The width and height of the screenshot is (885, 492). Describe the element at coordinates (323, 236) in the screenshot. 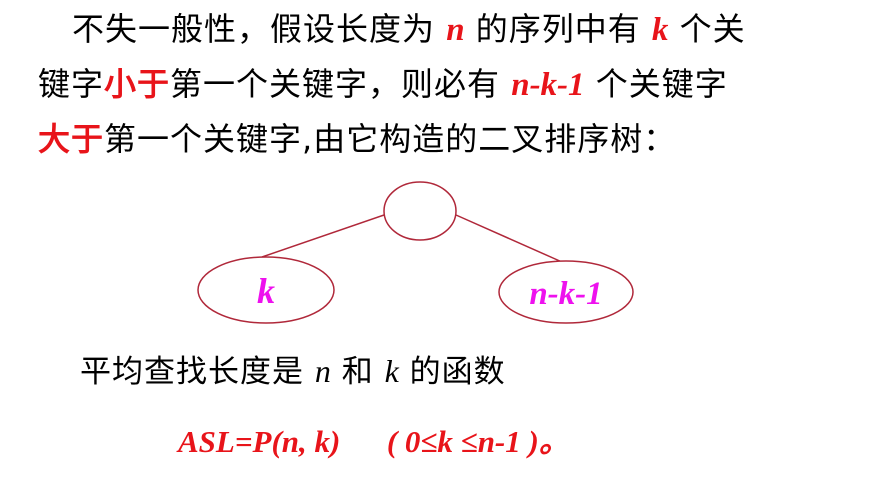

I see `edge-root-left` at that location.